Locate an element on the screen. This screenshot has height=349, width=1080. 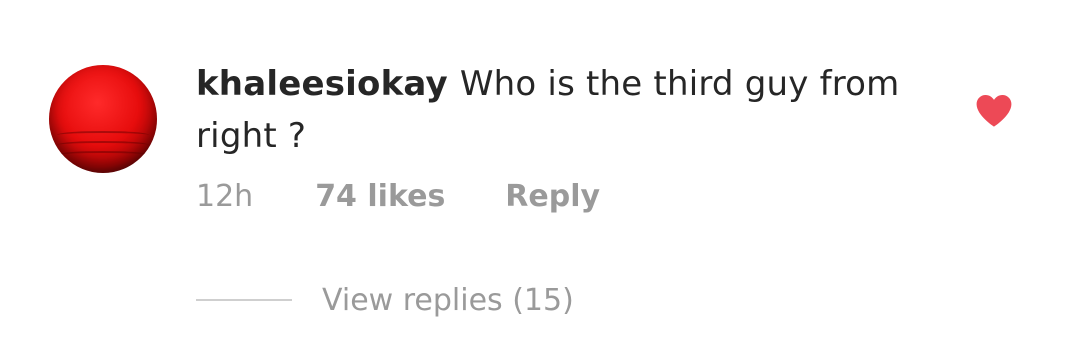
heart-icon-shape is located at coordinates (994, 110).